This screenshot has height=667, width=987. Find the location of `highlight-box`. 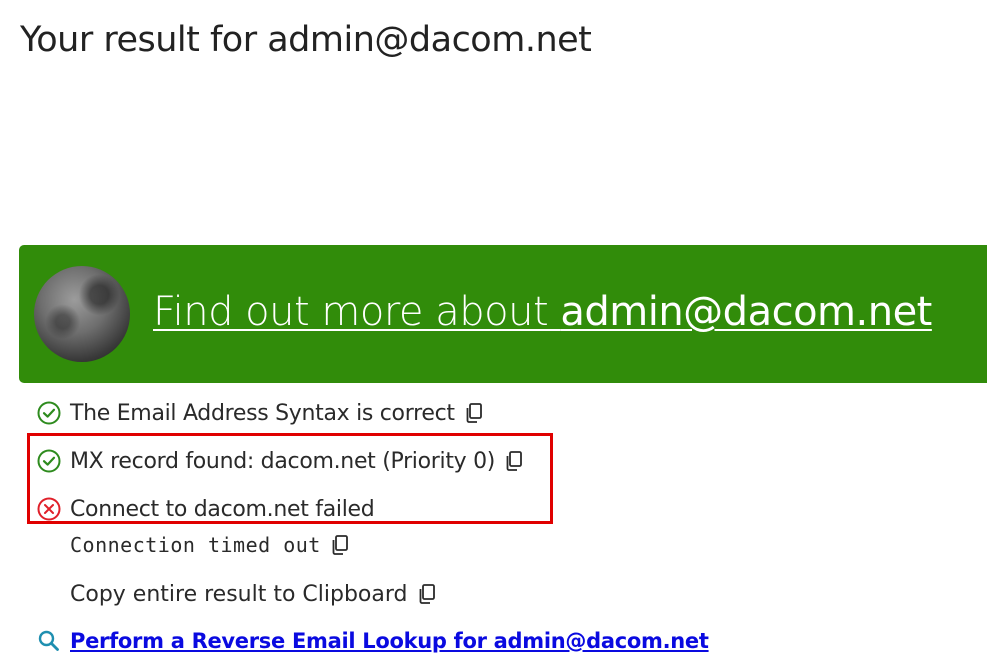

highlight-box is located at coordinates (290, 478).